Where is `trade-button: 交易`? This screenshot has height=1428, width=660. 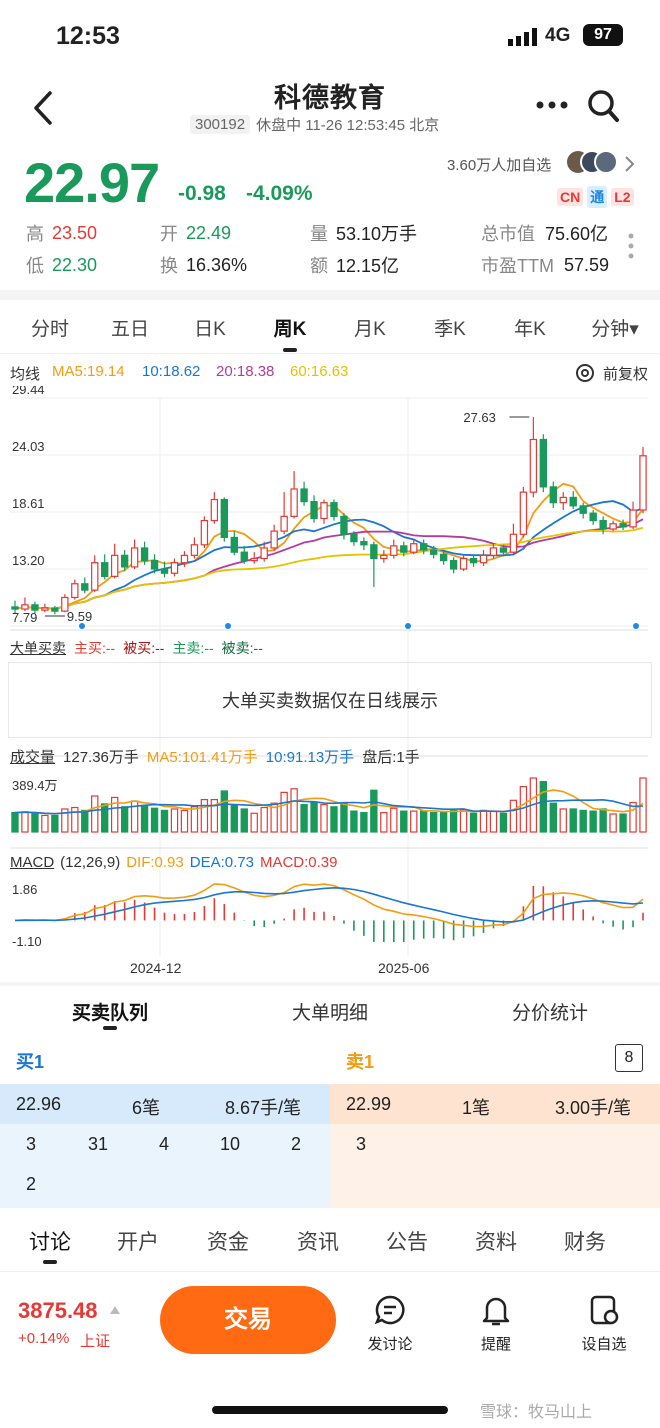
trade-button: 交易 is located at coordinates (248, 1320).